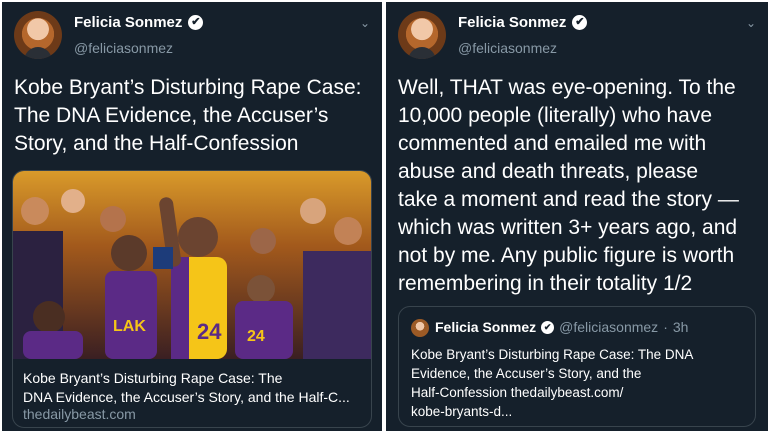 The width and height of the screenshot is (770, 433). Describe the element at coordinates (609, 327) in the screenshot. I see `quoted-author-handle: @feliciasonmez` at that location.